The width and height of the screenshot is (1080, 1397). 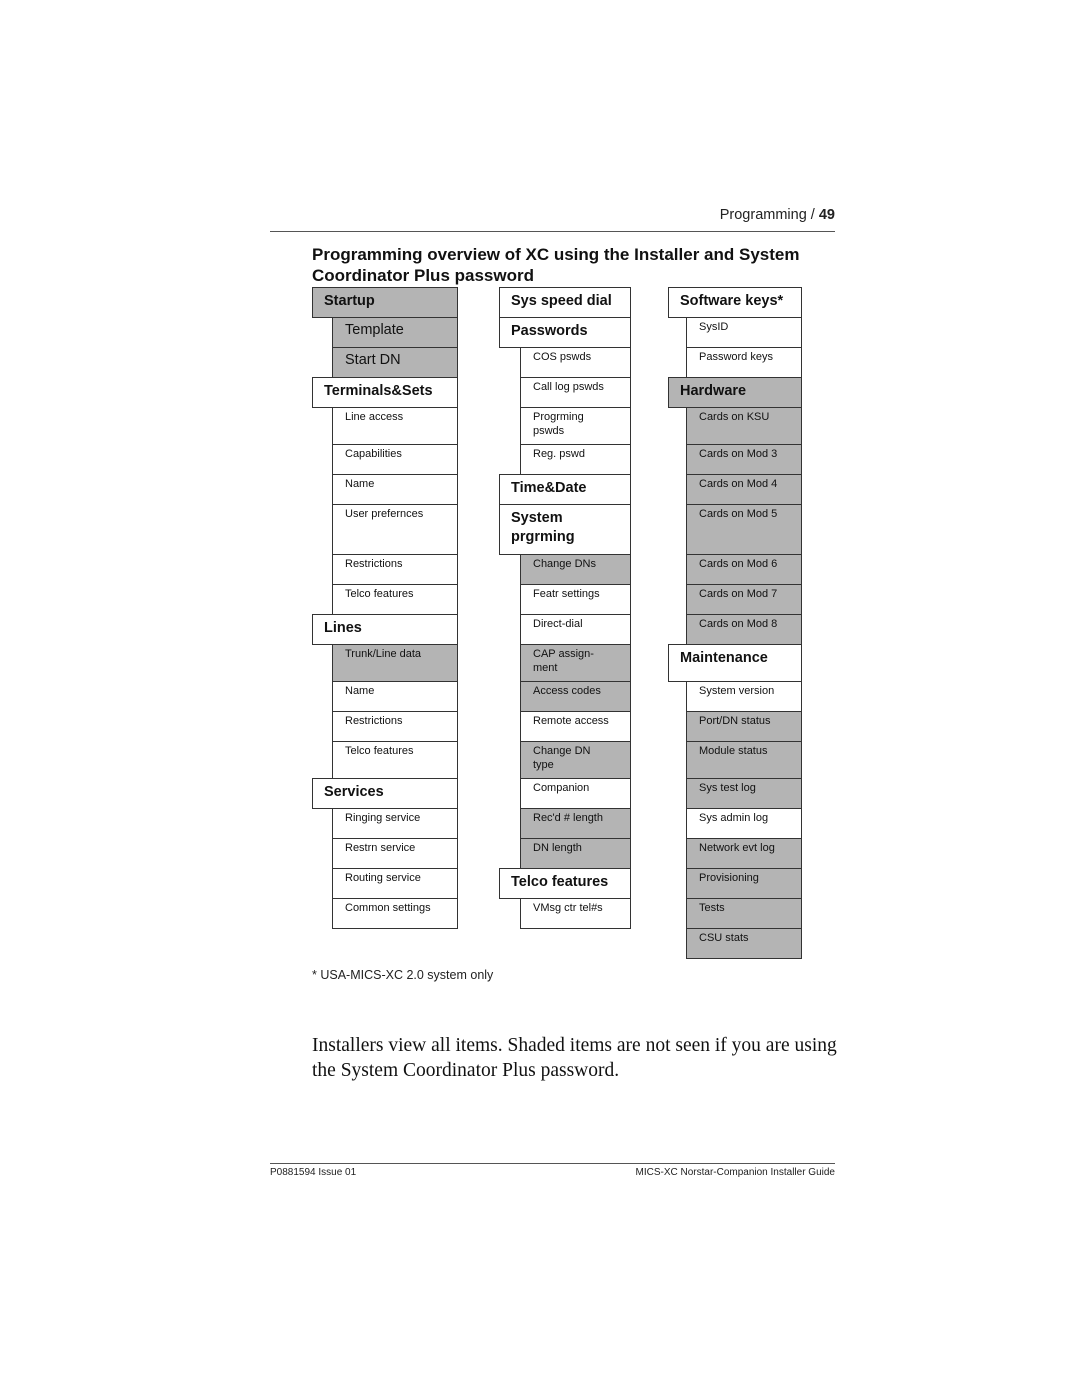 I want to click on menu-heading-system-prgrming: System prgrming, so click(x=565, y=529).